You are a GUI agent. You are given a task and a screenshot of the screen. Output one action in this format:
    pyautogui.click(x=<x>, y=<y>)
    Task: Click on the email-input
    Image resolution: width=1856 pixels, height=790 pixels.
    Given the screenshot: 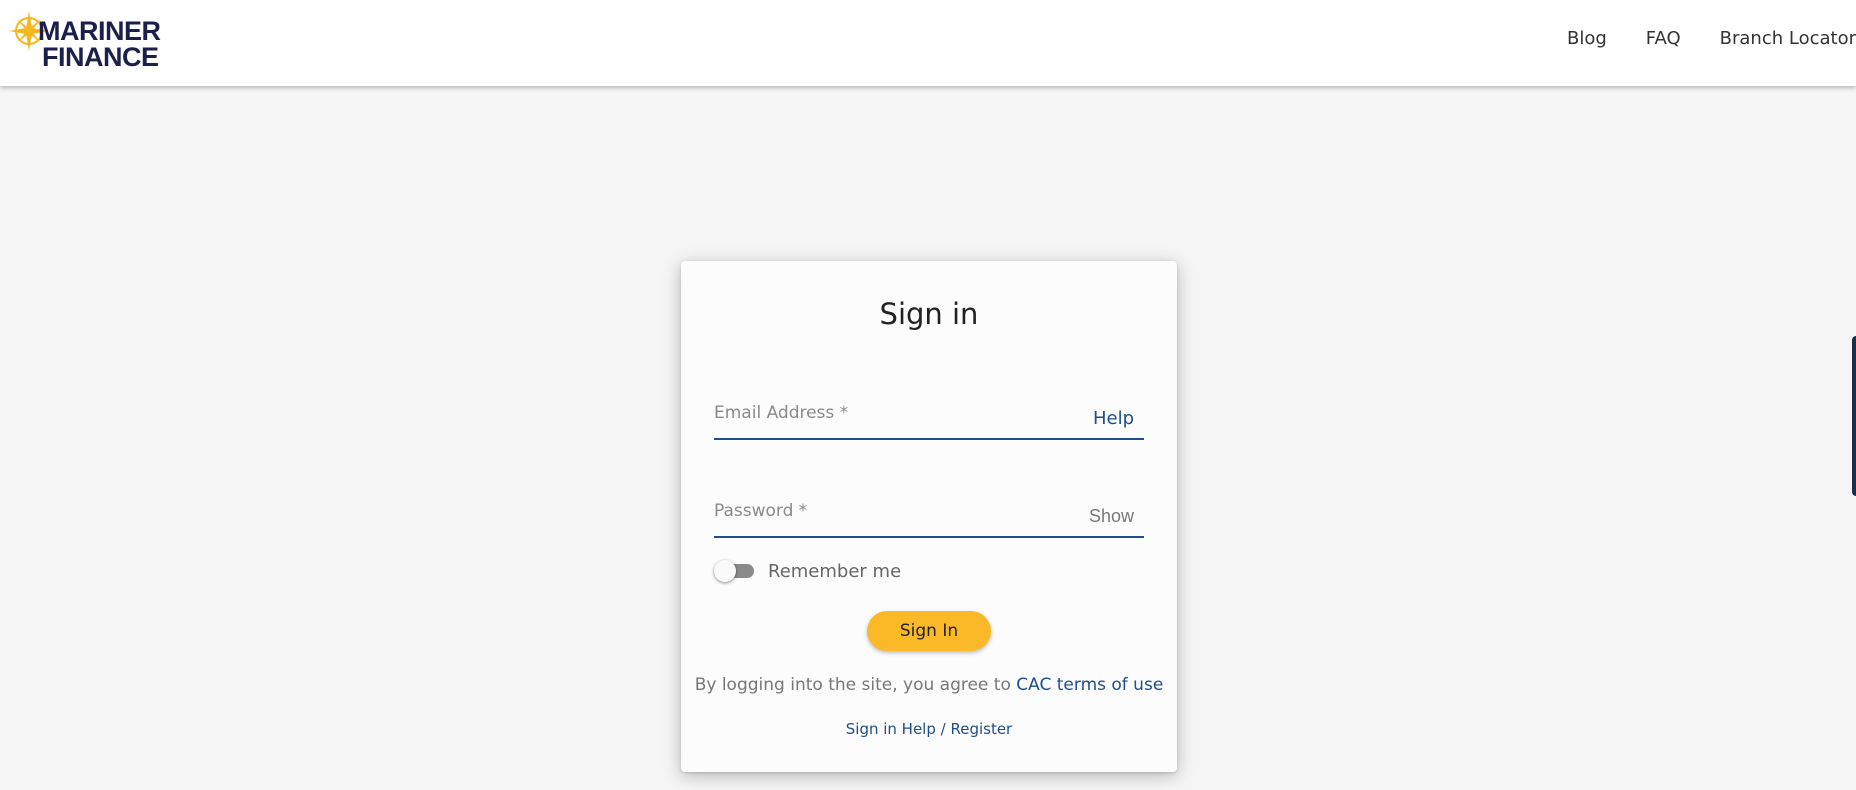 What is the action you would take?
    pyautogui.click(x=894, y=413)
    